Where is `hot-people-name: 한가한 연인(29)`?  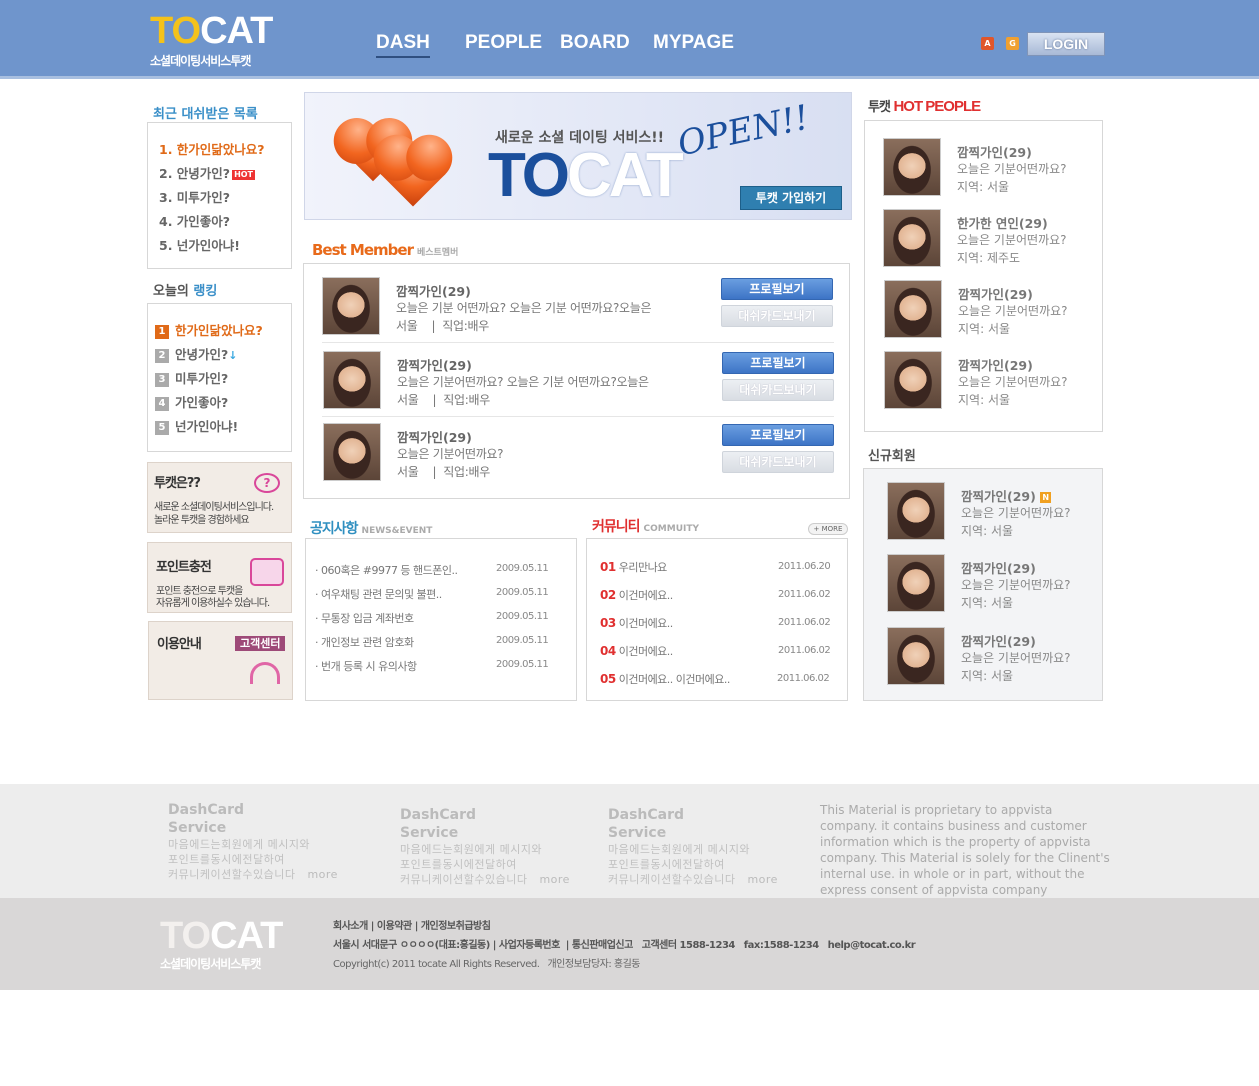
hot-people-name: 한가한 연인(29) is located at coordinates (1002, 222).